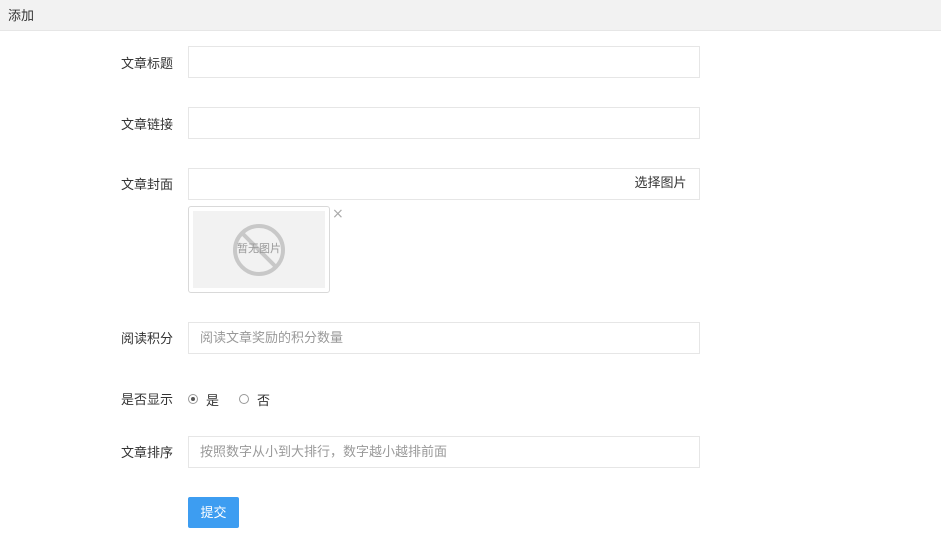 The height and width of the screenshot is (540, 941). Describe the element at coordinates (444, 123) in the screenshot. I see `link-input` at that location.